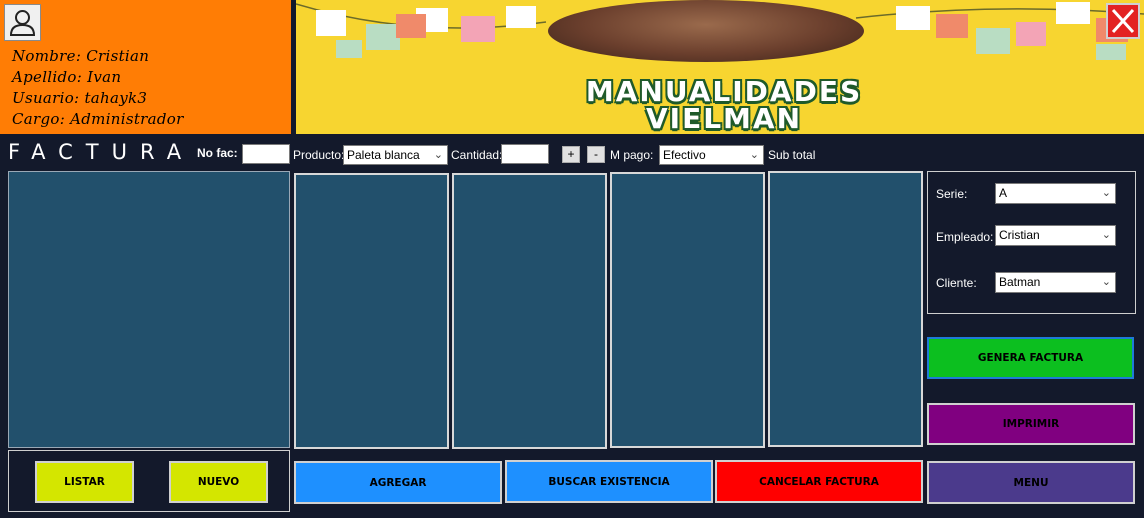  I want to click on increment-button: +, so click(571, 154).